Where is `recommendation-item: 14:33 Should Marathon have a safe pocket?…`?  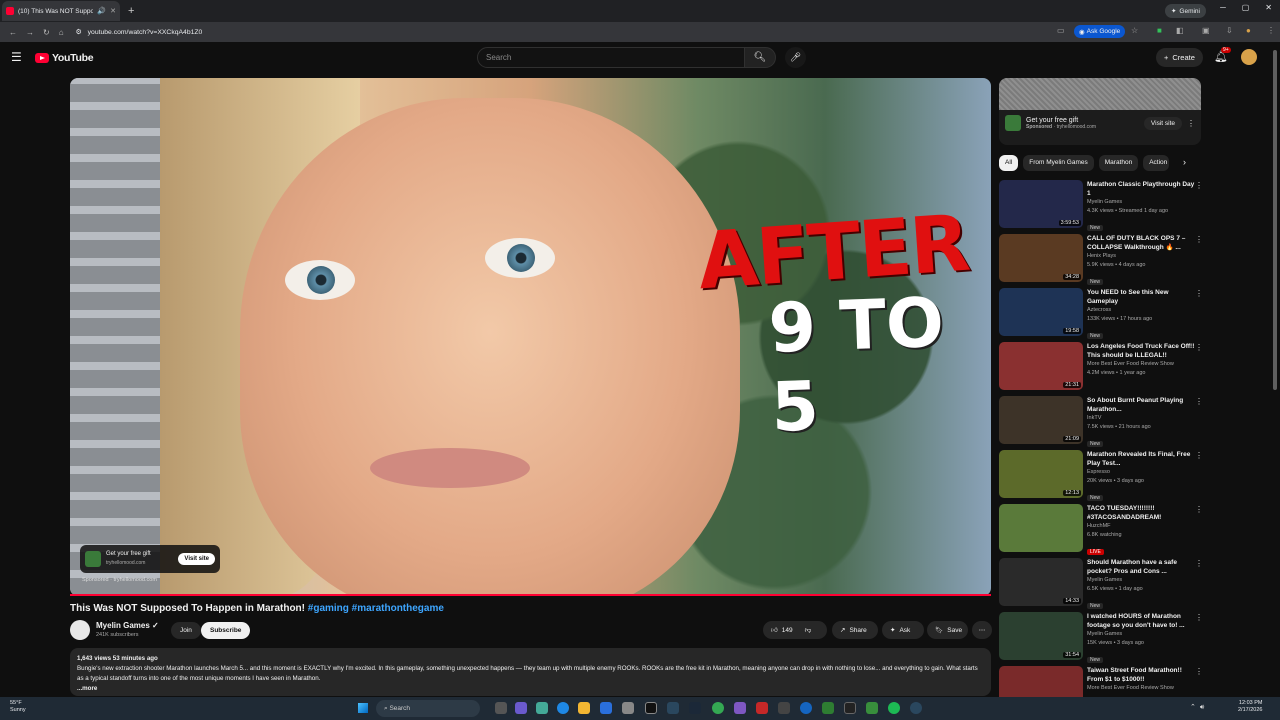 recommendation-item: 14:33 Should Marathon have a safe pocket?… is located at coordinates (1104, 584).